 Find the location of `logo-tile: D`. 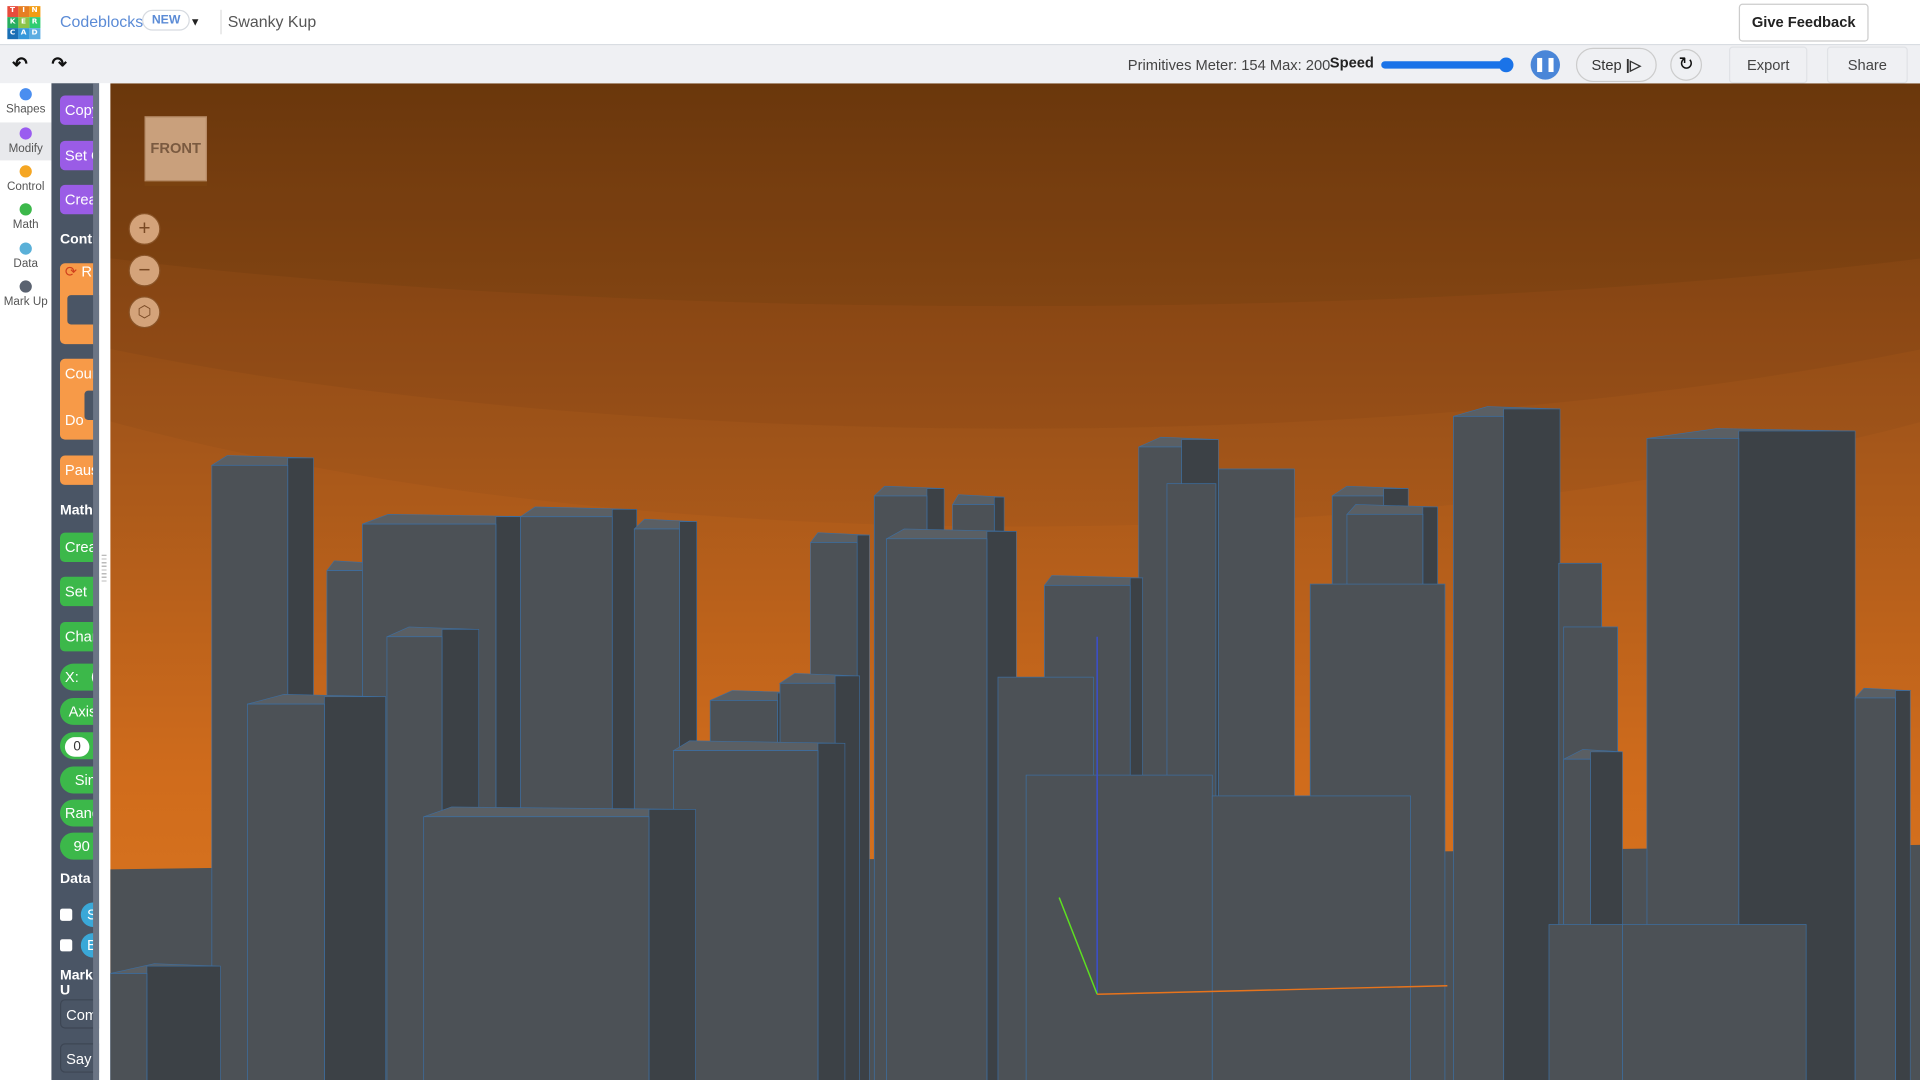

logo-tile: D is located at coordinates (34, 33).